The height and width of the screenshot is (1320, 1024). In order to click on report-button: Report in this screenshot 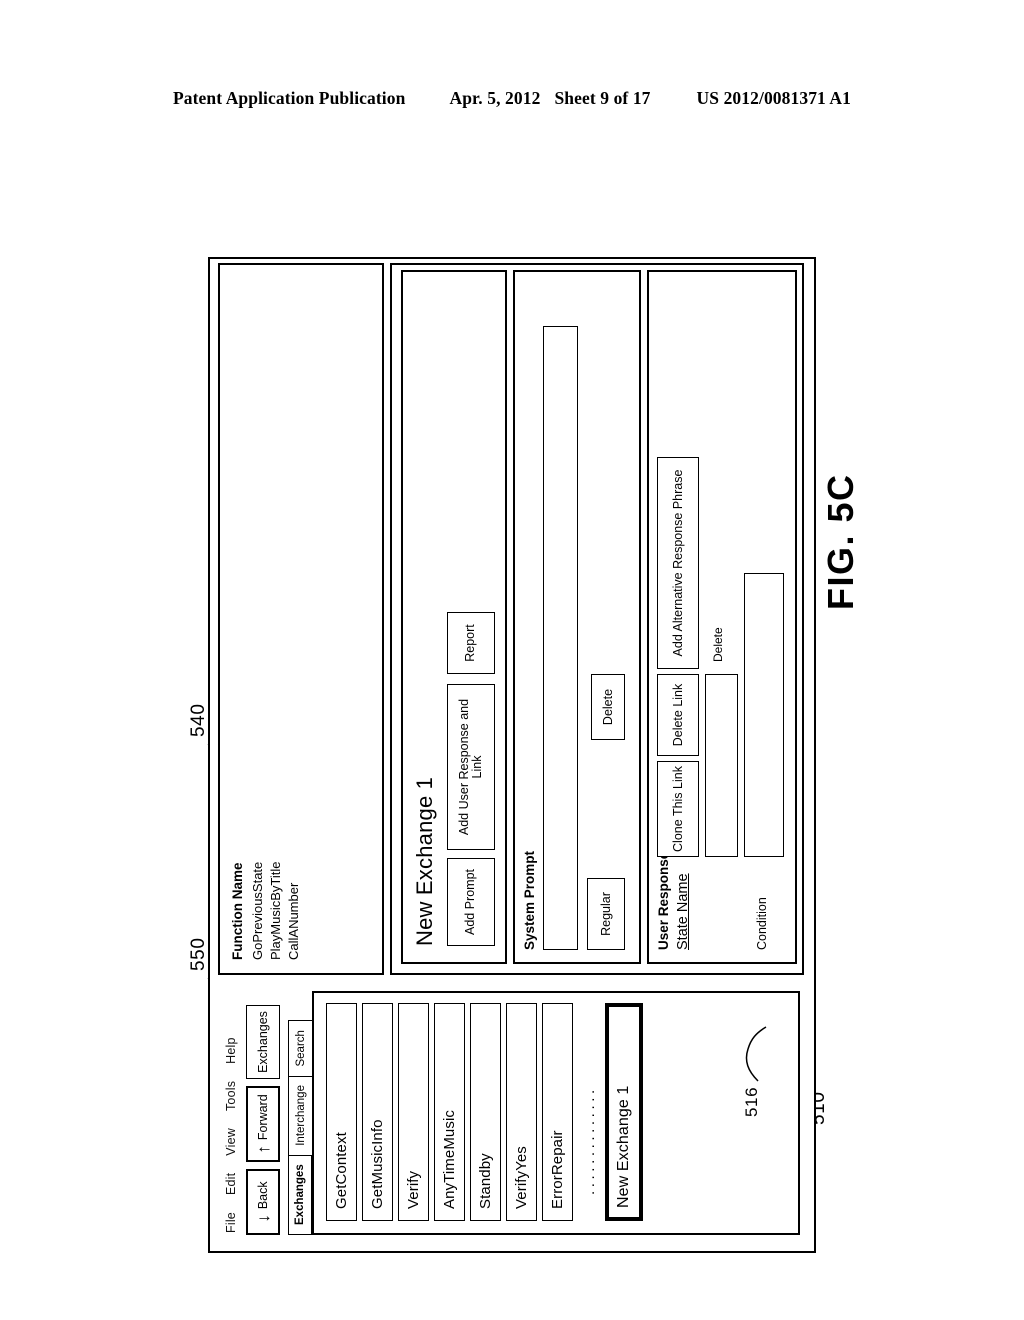, I will do `click(471, 643)`.